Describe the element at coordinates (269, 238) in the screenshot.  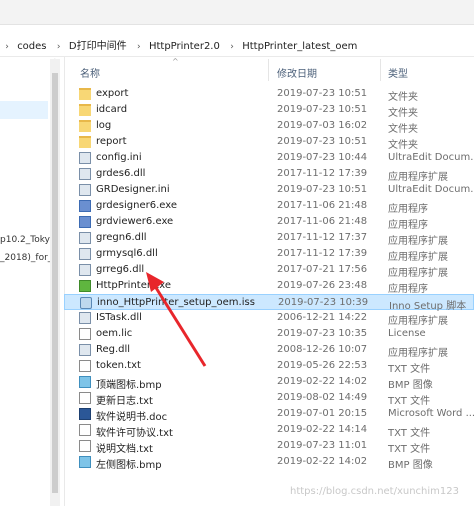
I see `file-row: gregn6.dll 2017-11-12 17:37 应用程序扩展` at that location.